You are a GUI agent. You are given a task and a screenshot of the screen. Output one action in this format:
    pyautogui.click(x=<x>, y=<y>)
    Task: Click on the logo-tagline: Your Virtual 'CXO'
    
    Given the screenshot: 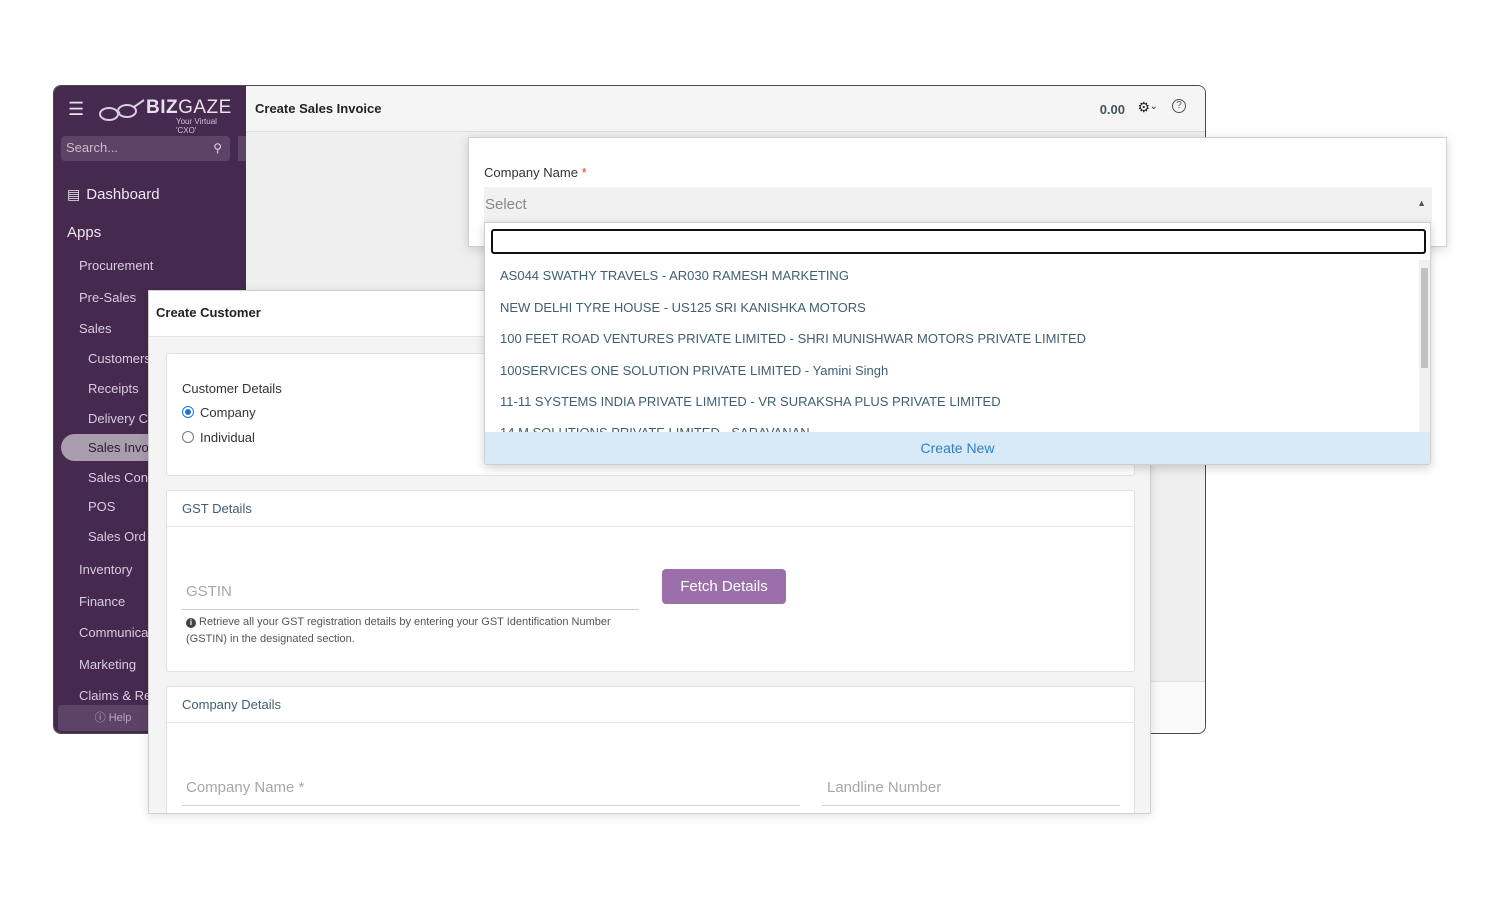 What is the action you would take?
    pyautogui.click(x=196, y=126)
    